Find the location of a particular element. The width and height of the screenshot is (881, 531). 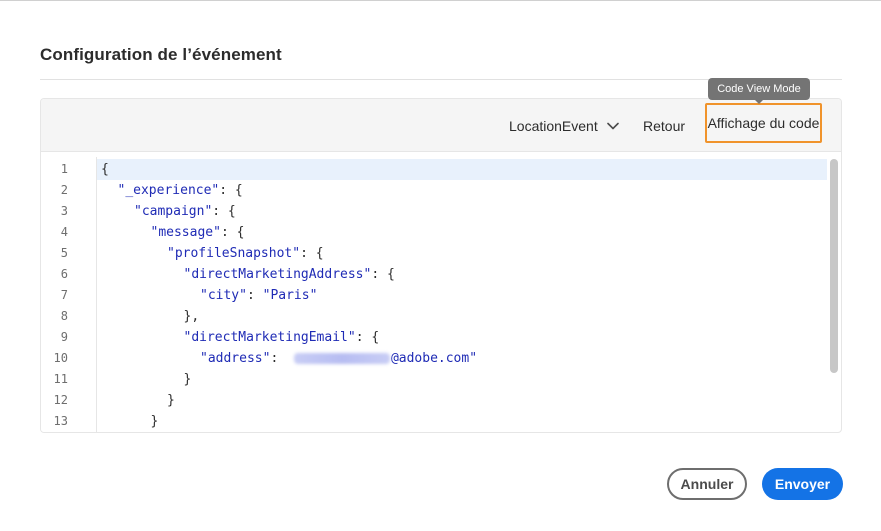

line-number: 8 is located at coordinates (64, 316).